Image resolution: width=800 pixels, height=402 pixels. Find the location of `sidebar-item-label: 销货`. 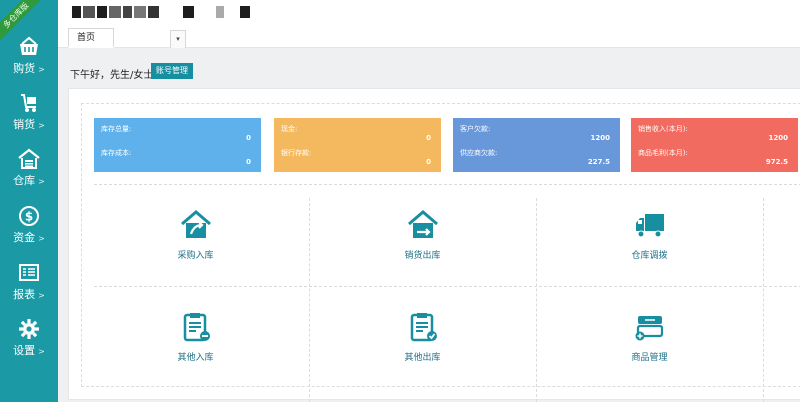

sidebar-item-label: 销货 is located at coordinates (24, 124).